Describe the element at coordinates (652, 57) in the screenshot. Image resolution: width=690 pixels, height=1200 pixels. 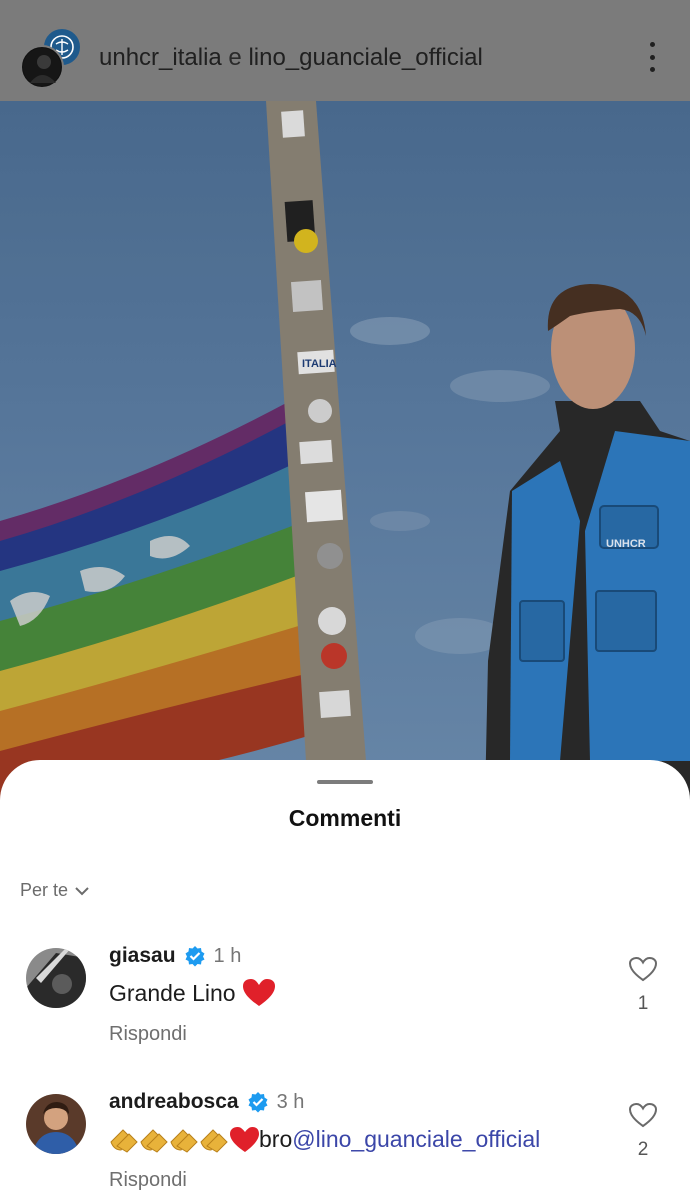
I see `more-options-icon` at that location.